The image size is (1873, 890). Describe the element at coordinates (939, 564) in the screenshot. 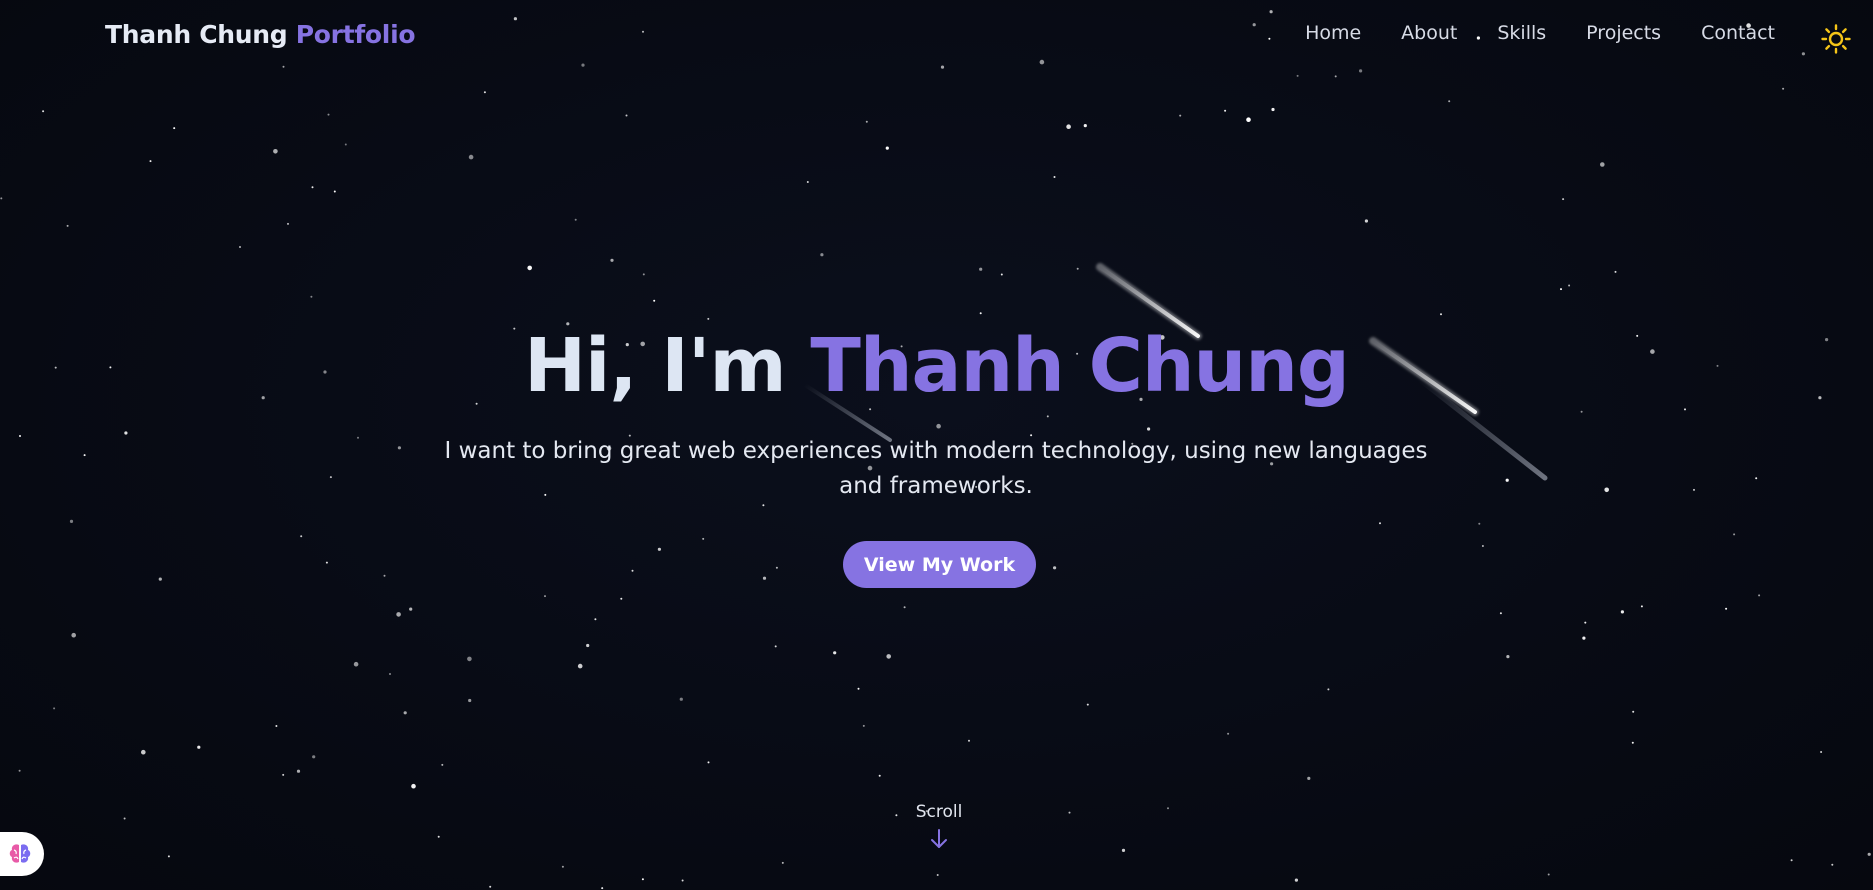

I see `view-my-work-button: View My Work` at that location.